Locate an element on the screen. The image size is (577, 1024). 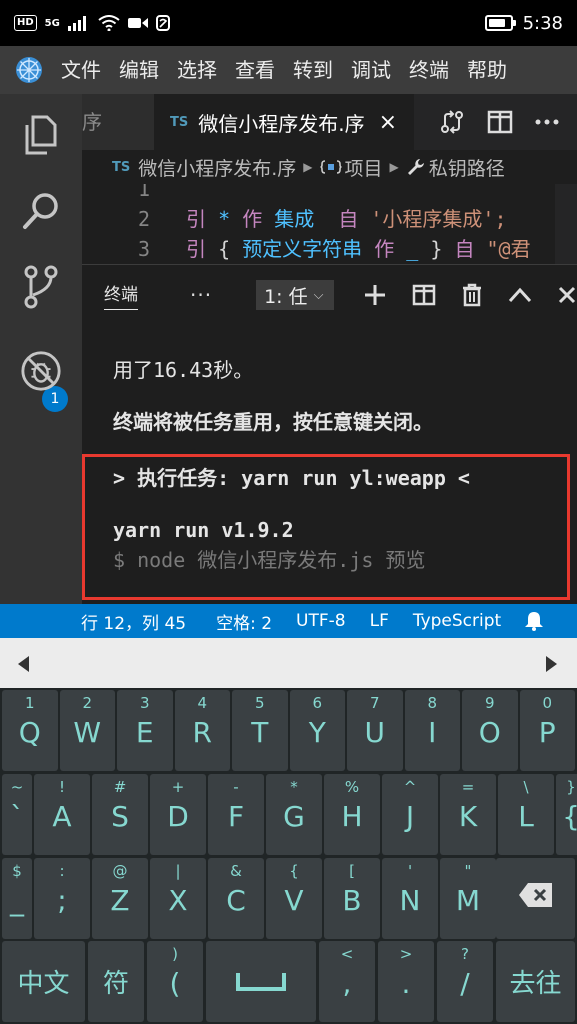
breadcrumb-item2: 项目 is located at coordinates (364, 167).